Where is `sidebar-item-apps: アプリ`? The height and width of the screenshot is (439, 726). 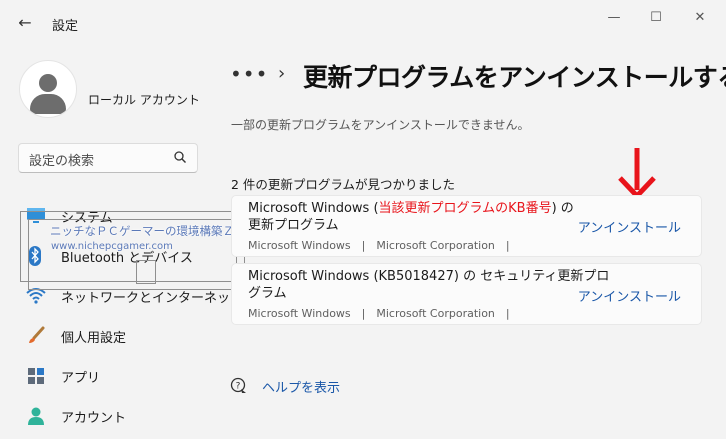 sidebar-item-apps: アプリ is located at coordinates (117, 375).